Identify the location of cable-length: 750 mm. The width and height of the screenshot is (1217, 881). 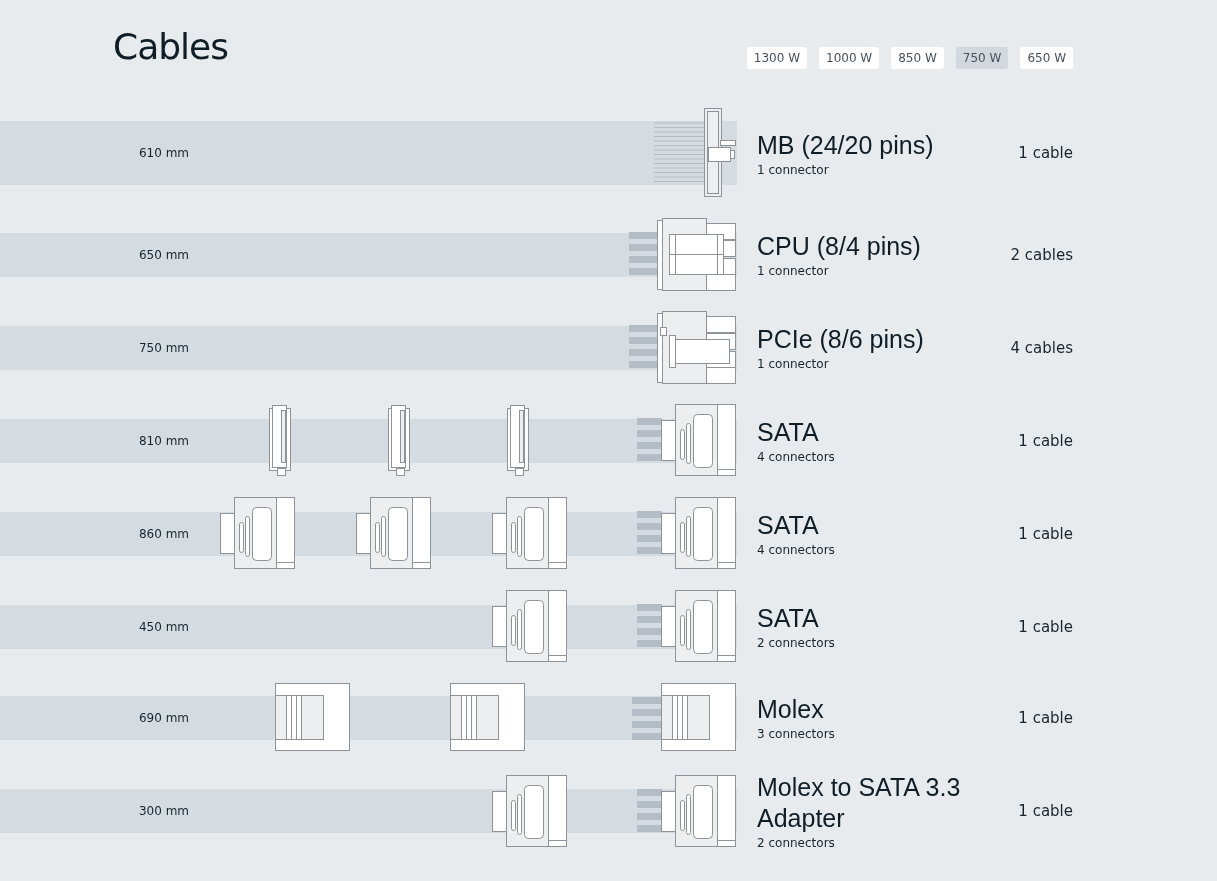
(164, 347).